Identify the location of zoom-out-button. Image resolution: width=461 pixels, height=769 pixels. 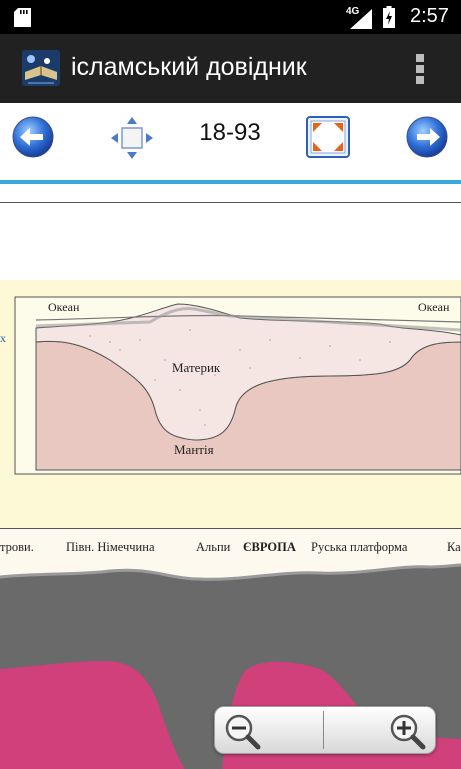
(269, 730).